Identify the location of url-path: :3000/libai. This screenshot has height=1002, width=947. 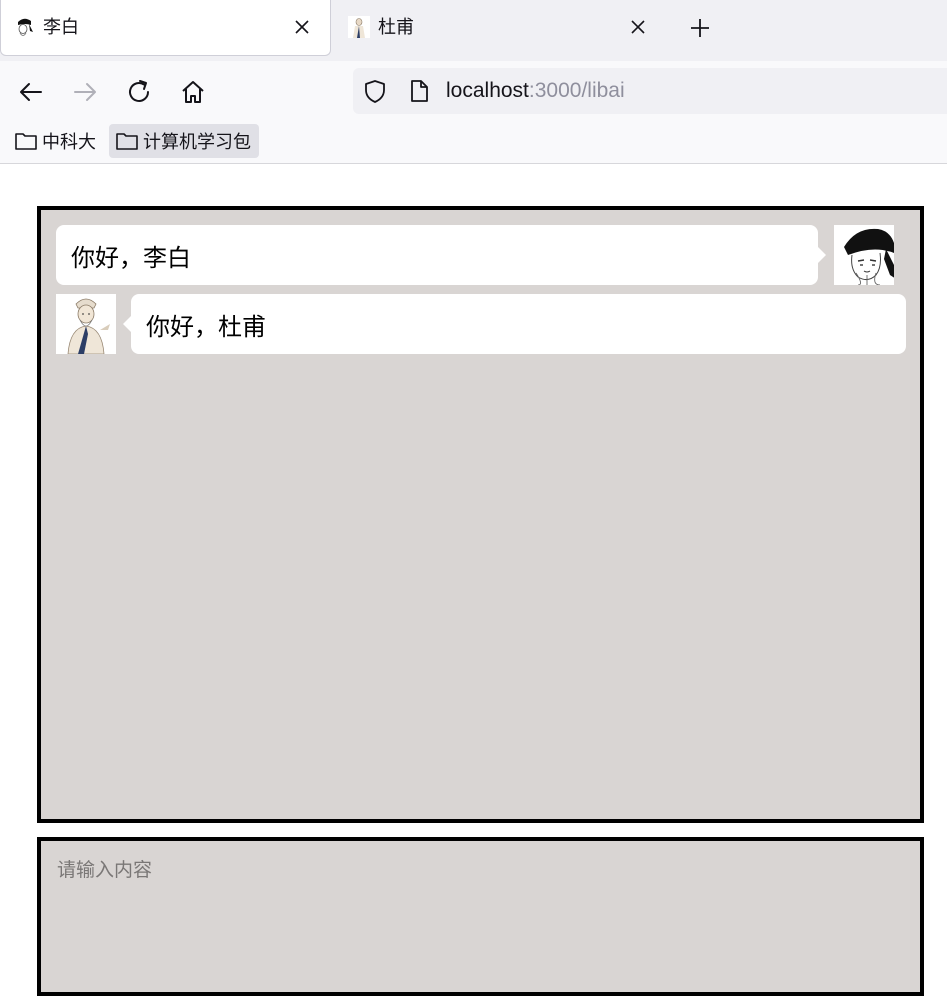
(576, 90).